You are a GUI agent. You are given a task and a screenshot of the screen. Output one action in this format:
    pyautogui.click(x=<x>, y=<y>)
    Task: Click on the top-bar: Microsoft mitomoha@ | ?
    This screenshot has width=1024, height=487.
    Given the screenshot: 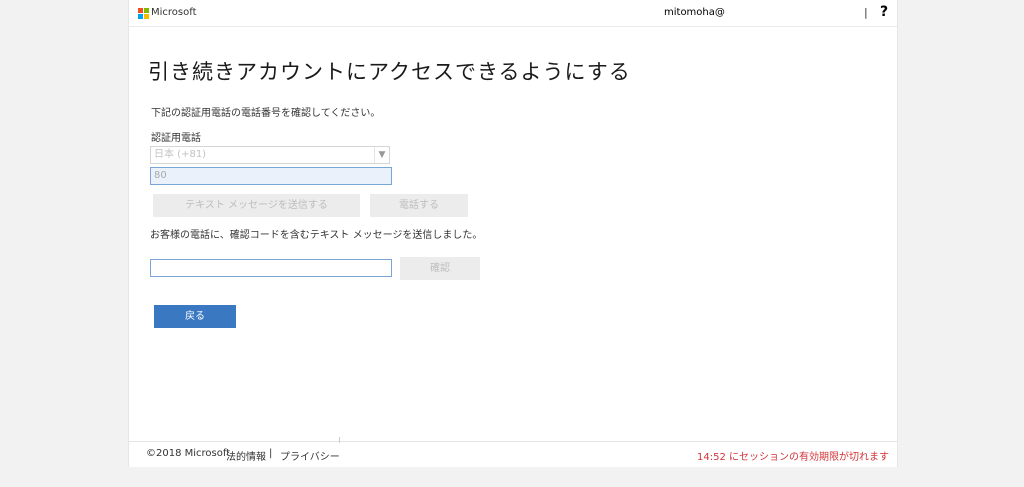 What is the action you would take?
    pyautogui.click(x=513, y=13)
    